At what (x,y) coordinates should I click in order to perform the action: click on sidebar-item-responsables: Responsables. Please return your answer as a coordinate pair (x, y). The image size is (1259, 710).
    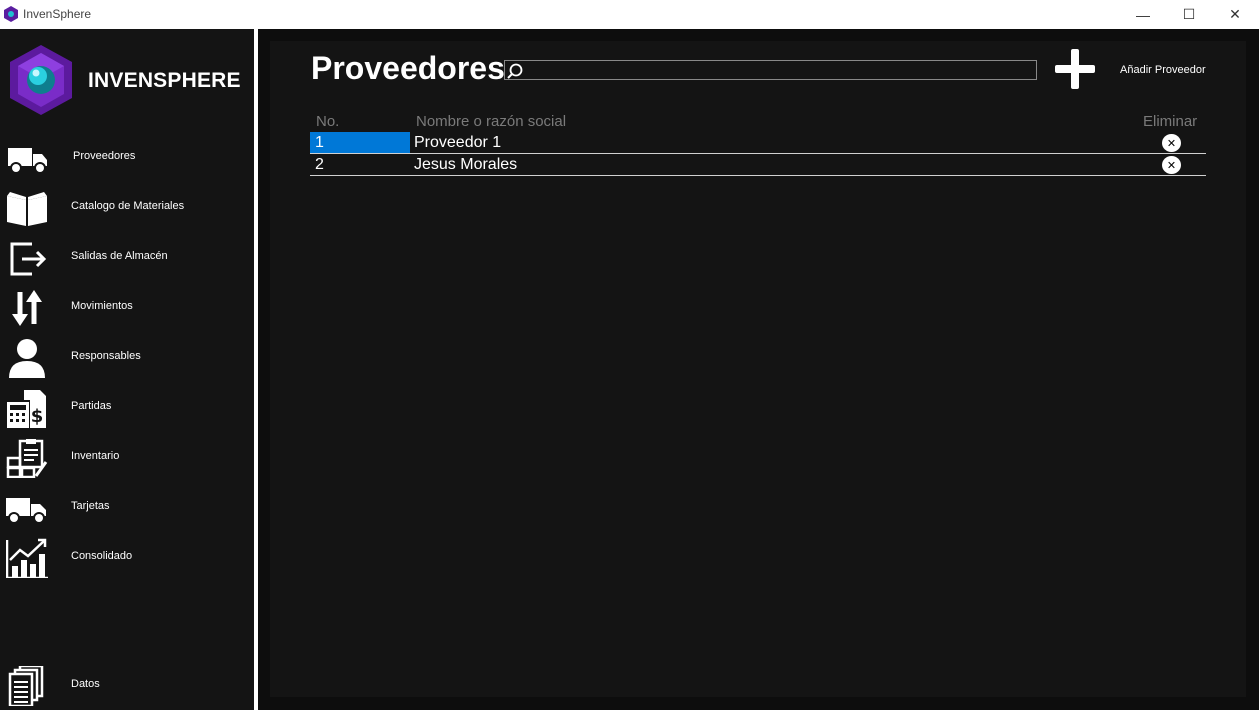
    Looking at the image, I should click on (127, 358).